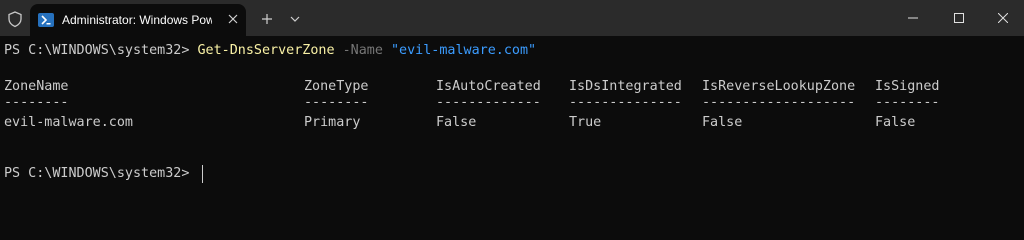 This screenshot has width=1024, height=240. I want to click on cell-zonetype: Primary, so click(332, 122).